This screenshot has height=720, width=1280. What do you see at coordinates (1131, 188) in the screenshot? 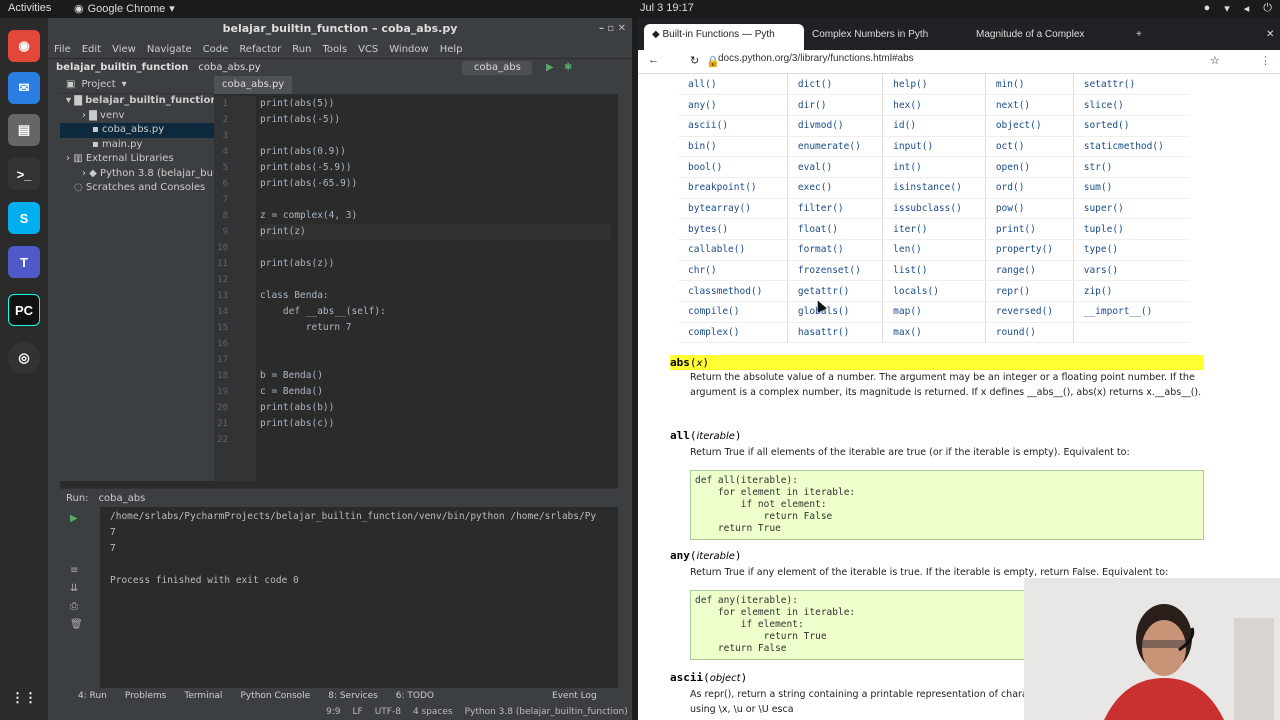
I see `function-link: sum()` at bounding box center [1131, 188].